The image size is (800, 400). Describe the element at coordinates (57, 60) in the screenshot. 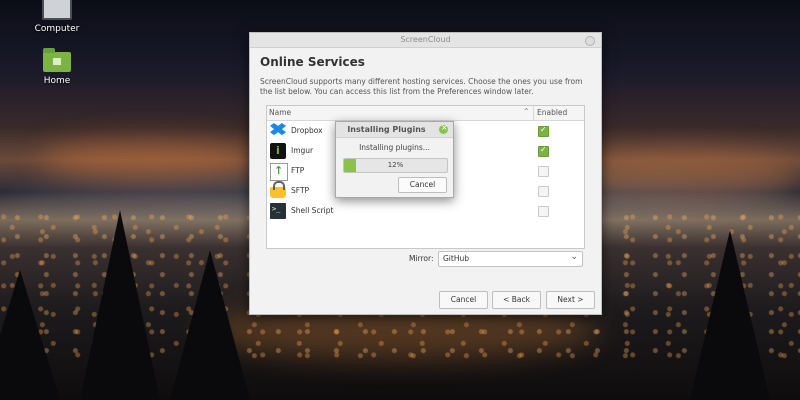

I see `home-folder-icon` at that location.